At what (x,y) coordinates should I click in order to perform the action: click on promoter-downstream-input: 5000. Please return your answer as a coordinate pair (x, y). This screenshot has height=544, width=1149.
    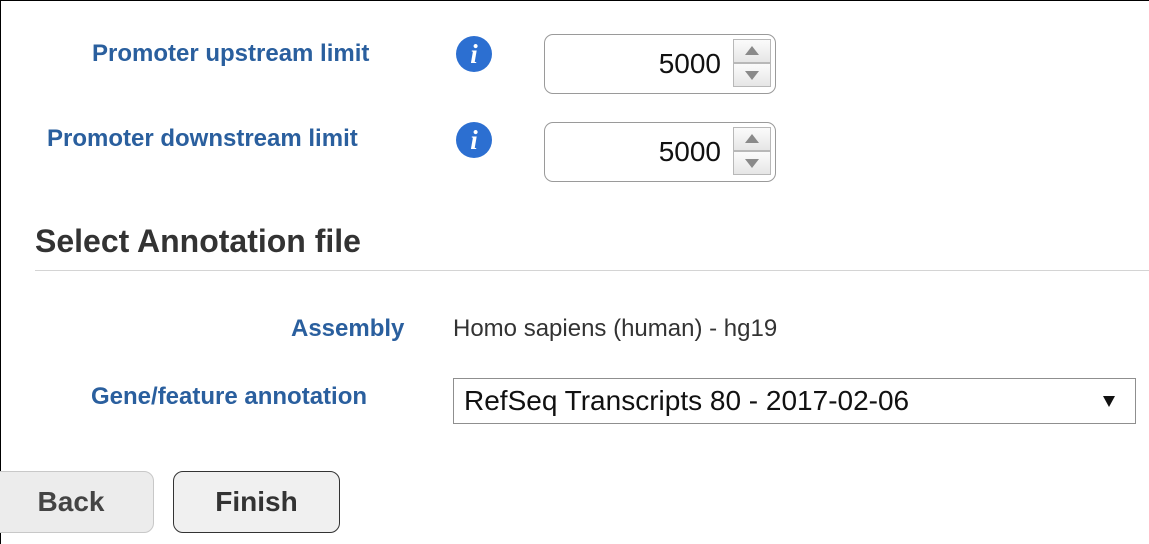
    Looking at the image, I should click on (660, 152).